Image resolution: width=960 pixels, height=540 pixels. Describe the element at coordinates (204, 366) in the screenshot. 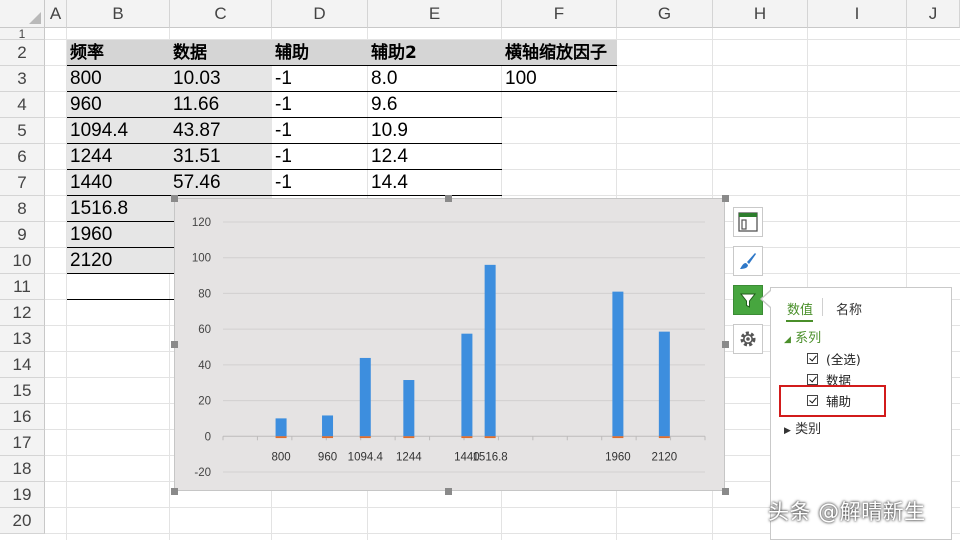

I see `y-tick-label: 40` at that location.